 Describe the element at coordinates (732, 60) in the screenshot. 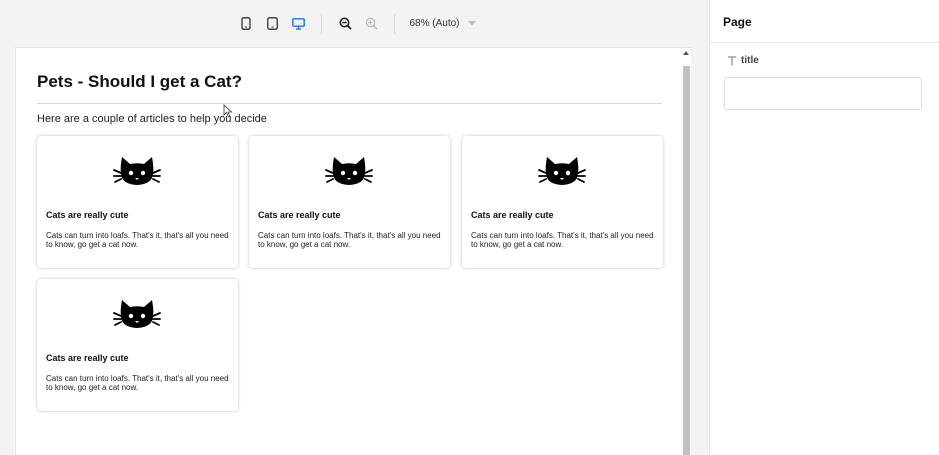

I see `text-type-icon` at that location.